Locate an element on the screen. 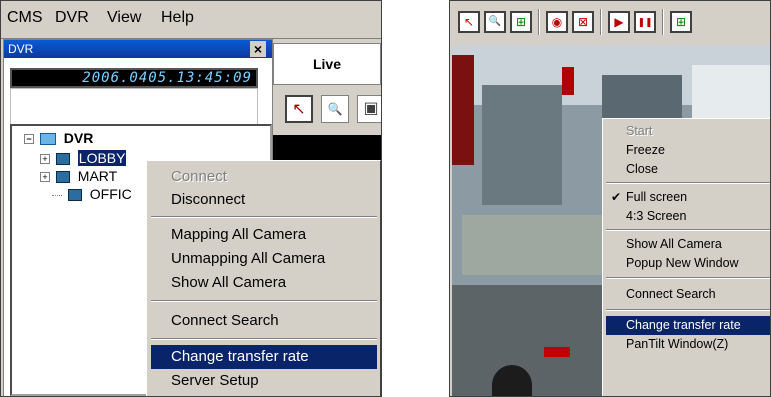 This screenshot has height=397, width=771. menu-item-unmapping-all-camera: Unmapping All Camera is located at coordinates (264, 259).